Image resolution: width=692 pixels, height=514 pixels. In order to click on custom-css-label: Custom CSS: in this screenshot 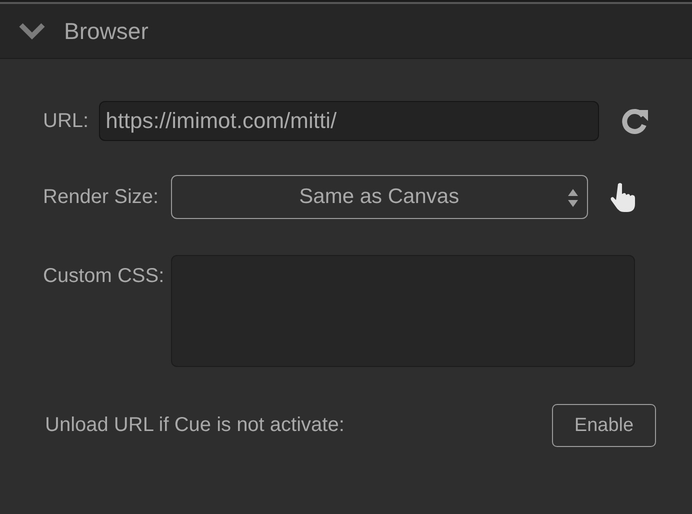, I will do `click(103, 276)`.